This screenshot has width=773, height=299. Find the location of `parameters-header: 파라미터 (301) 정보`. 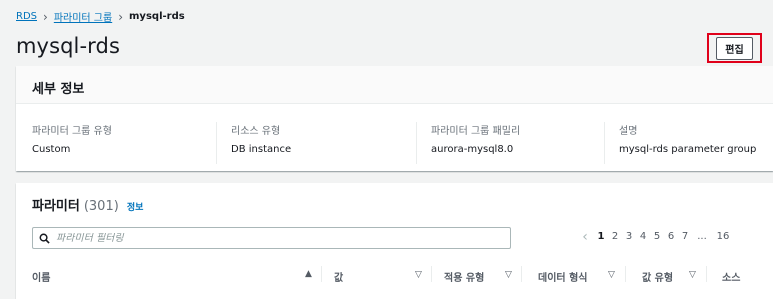

parameters-header: 파라미터 (301) 정보 is located at coordinates (87, 204).